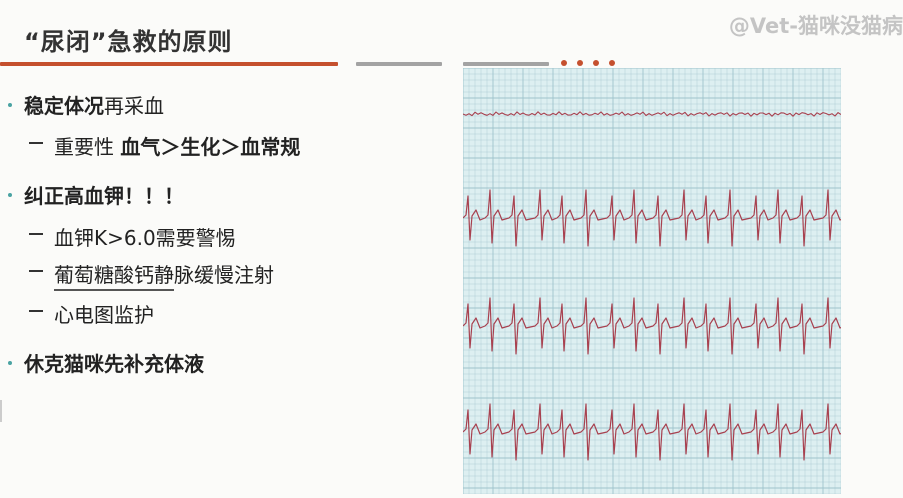  What do you see at coordinates (169, 64) in the screenshot?
I see `title-underline-bar` at bounding box center [169, 64].